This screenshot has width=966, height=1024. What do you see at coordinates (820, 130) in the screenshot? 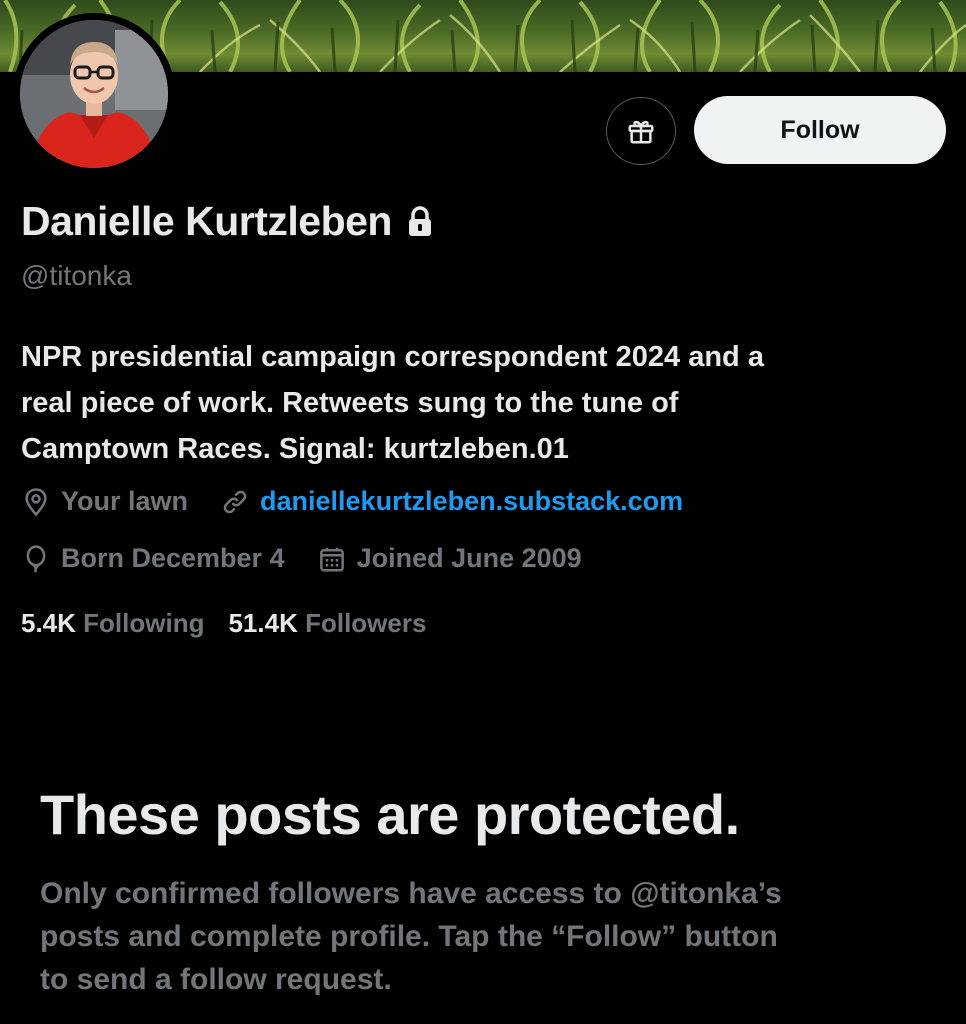
I see `follow-button: Follow` at bounding box center [820, 130].